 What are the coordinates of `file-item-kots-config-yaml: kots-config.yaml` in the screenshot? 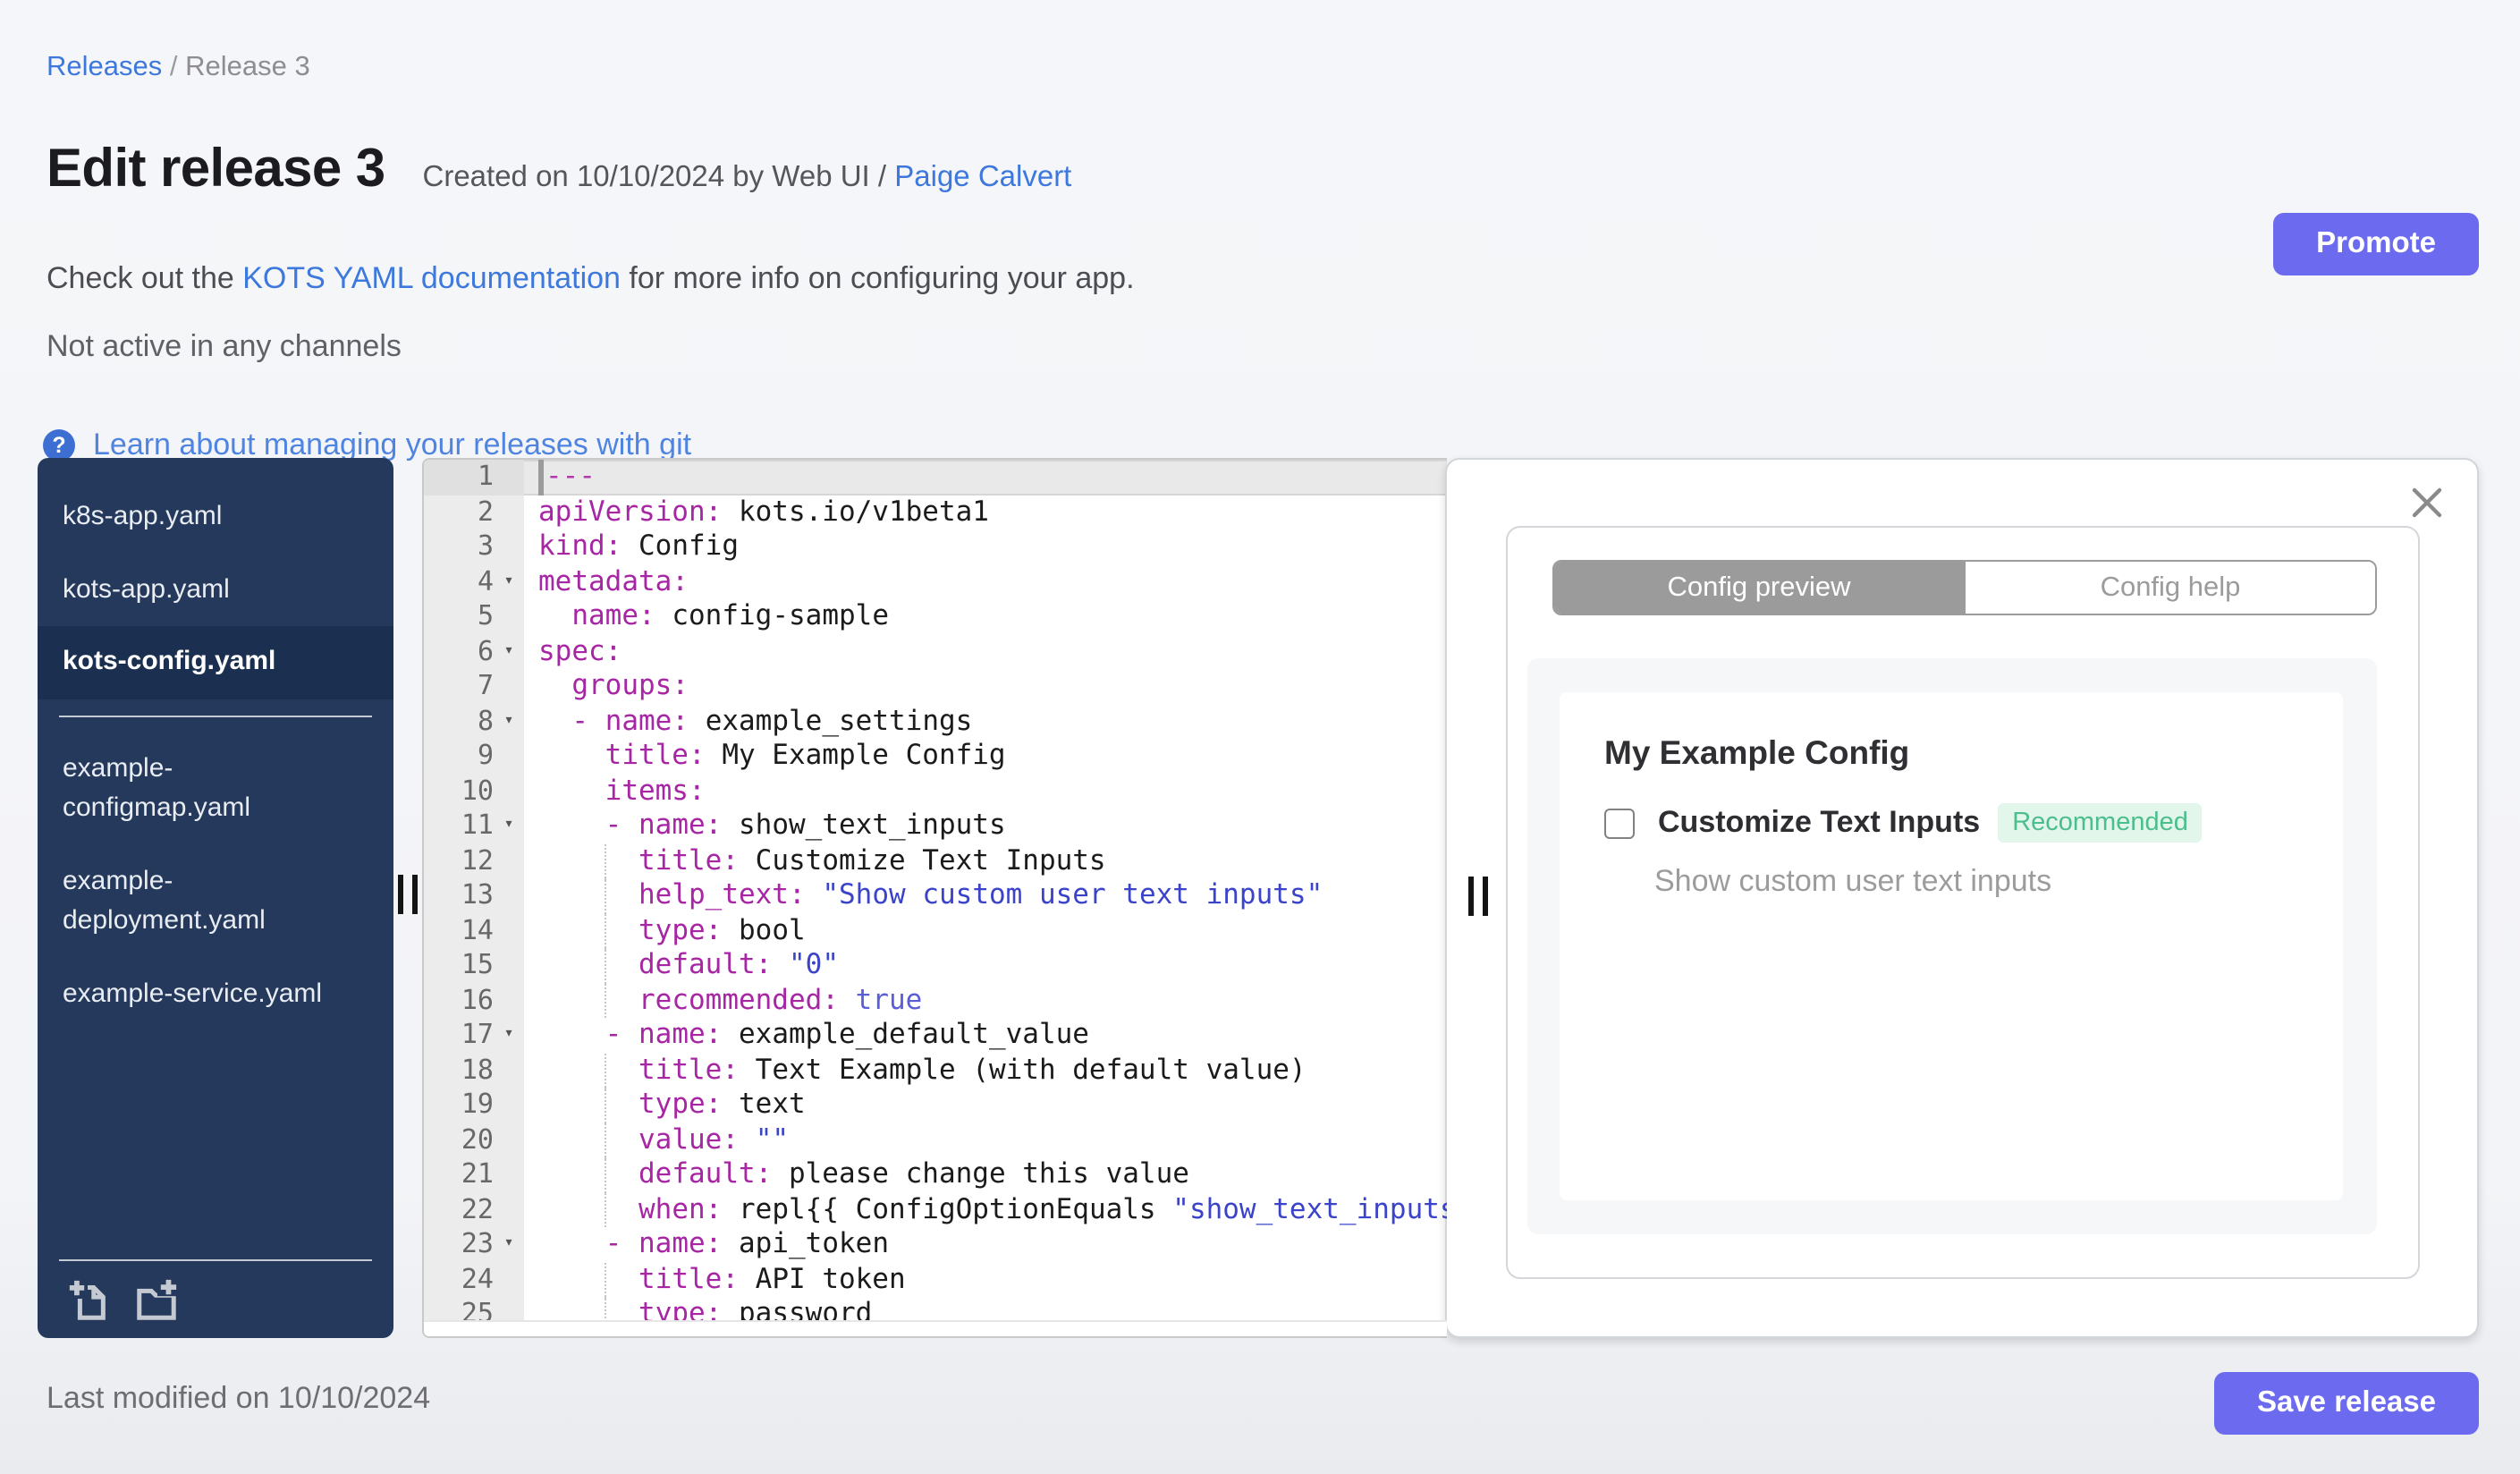 It's located at (215, 662).